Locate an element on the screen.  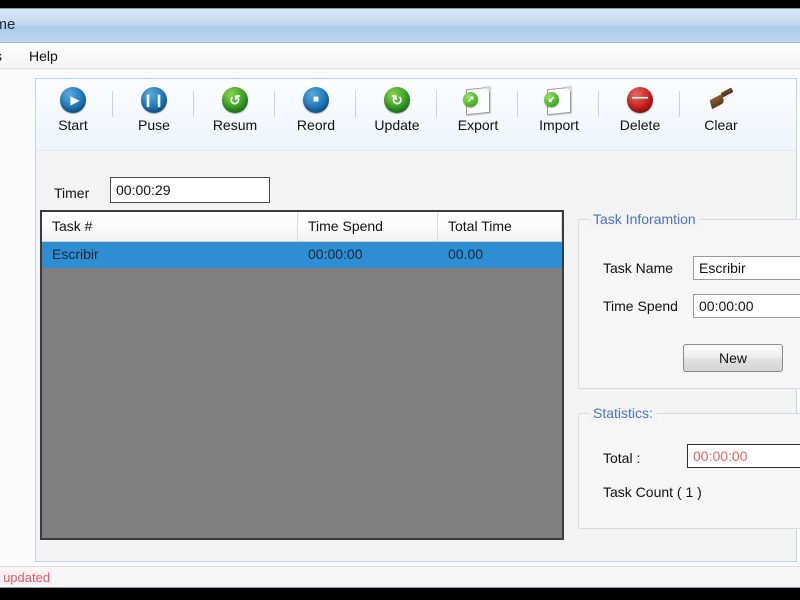
task-list-header: Task # Time Spend Total Time is located at coordinates (302, 227).